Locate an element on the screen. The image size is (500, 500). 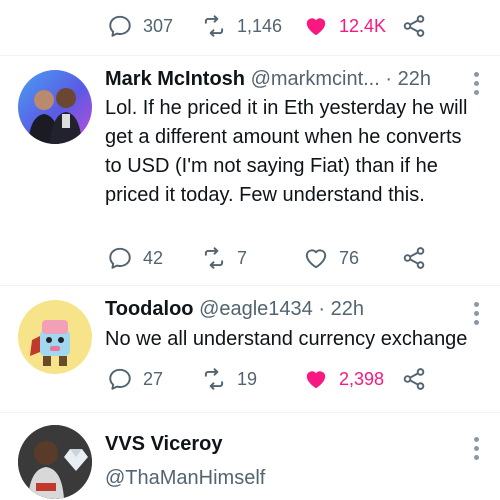
retweet-count: 7 is located at coordinates (242, 257).